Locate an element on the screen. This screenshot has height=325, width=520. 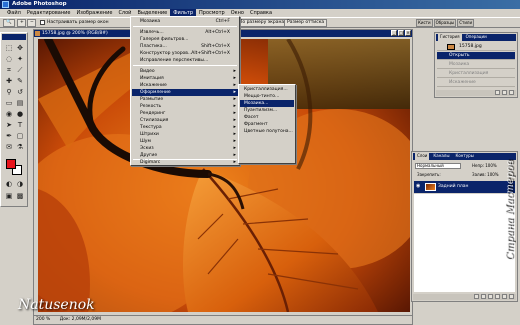
dodge-tool-icon: ● is located at coordinates (20, 114).